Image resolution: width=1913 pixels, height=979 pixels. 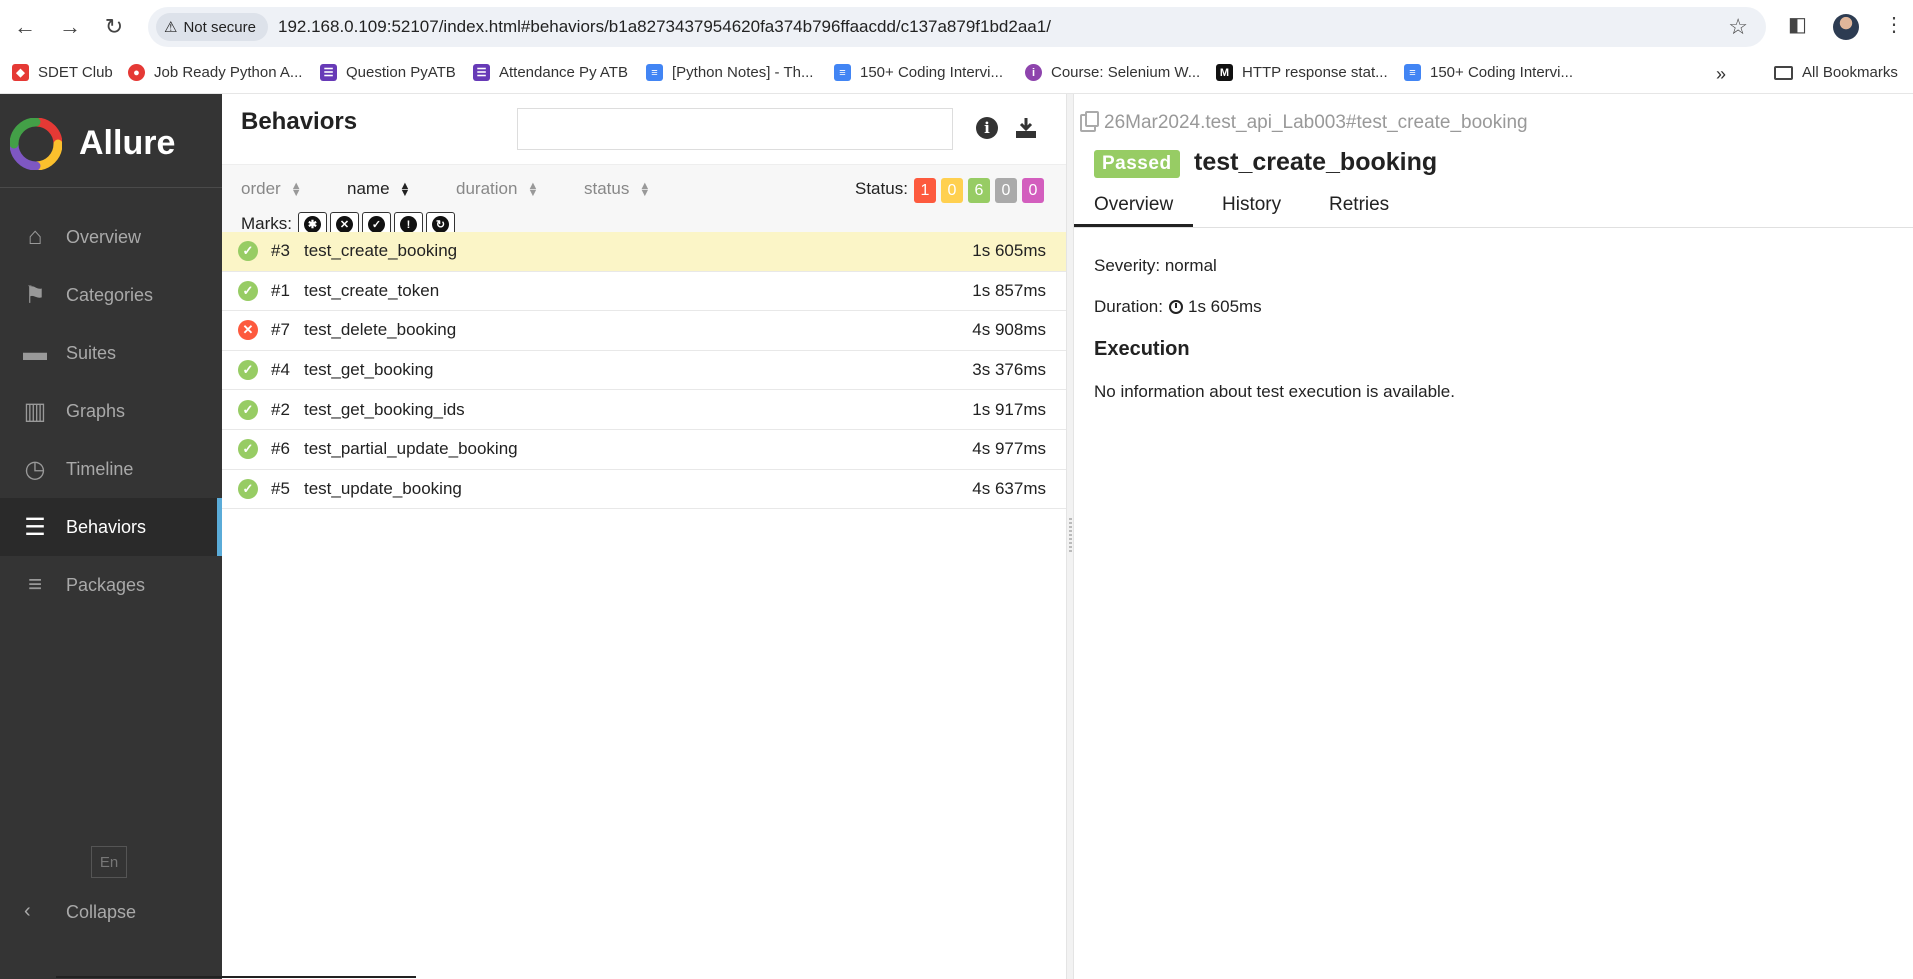 What do you see at coordinates (388, 72) in the screenshot?
I see `bookmark-item: ☰ Question PyATB` at bounding box center [388, 72].